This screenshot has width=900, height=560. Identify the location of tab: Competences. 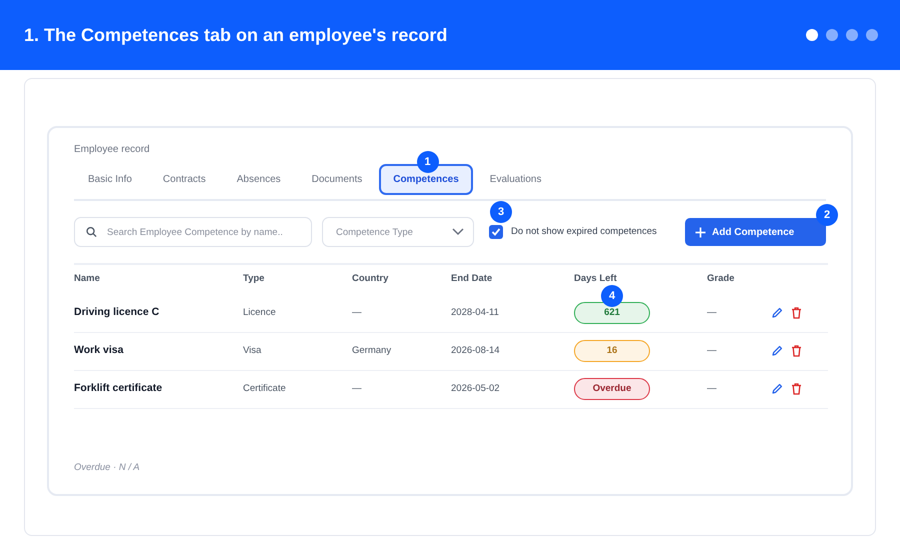
(426, 179).